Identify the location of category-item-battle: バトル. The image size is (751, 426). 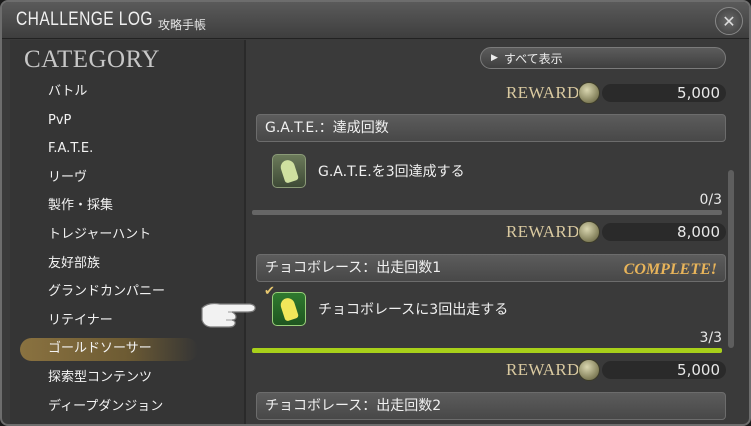
(127, 92).